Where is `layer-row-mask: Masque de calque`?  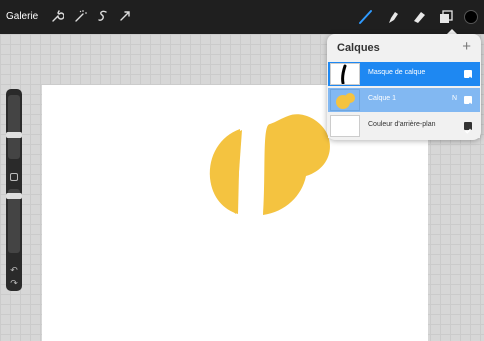
layer-row-mask: Masque de calque is located at coordinates (404, 74).